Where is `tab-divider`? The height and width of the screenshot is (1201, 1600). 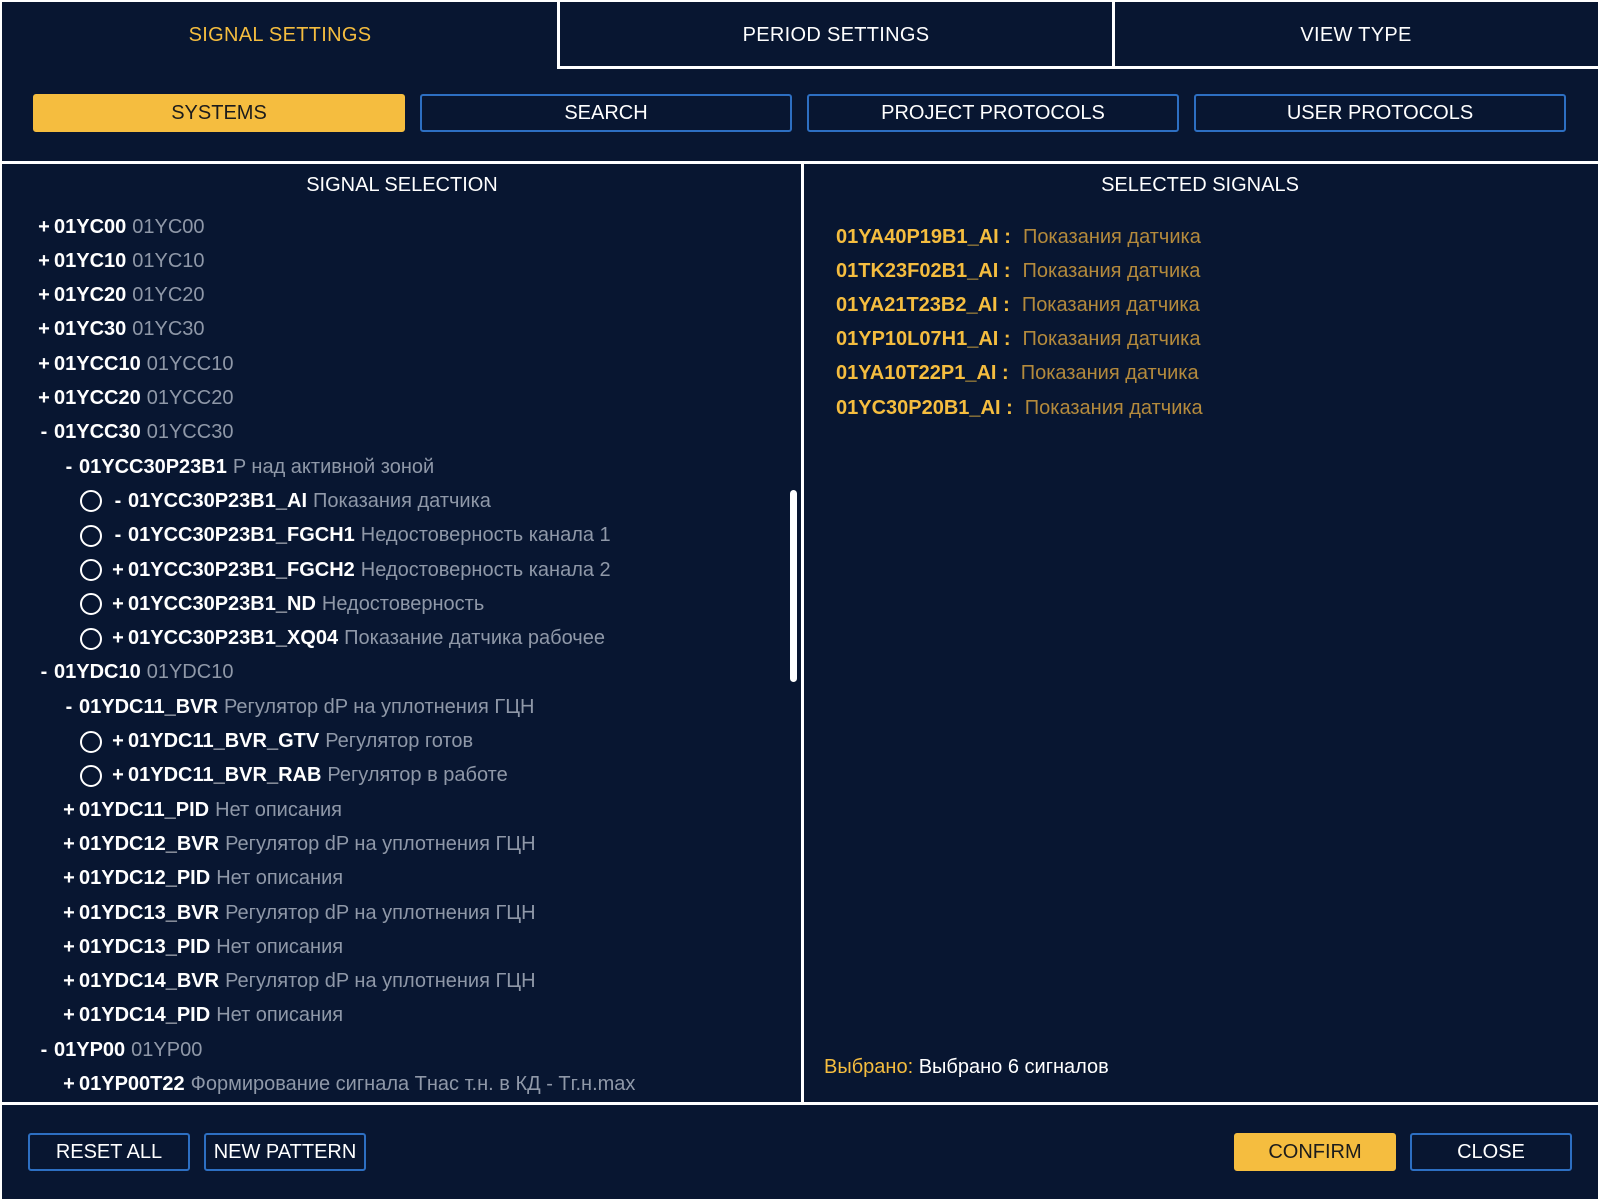 tab-divider is located at coordinates (1113, 35).